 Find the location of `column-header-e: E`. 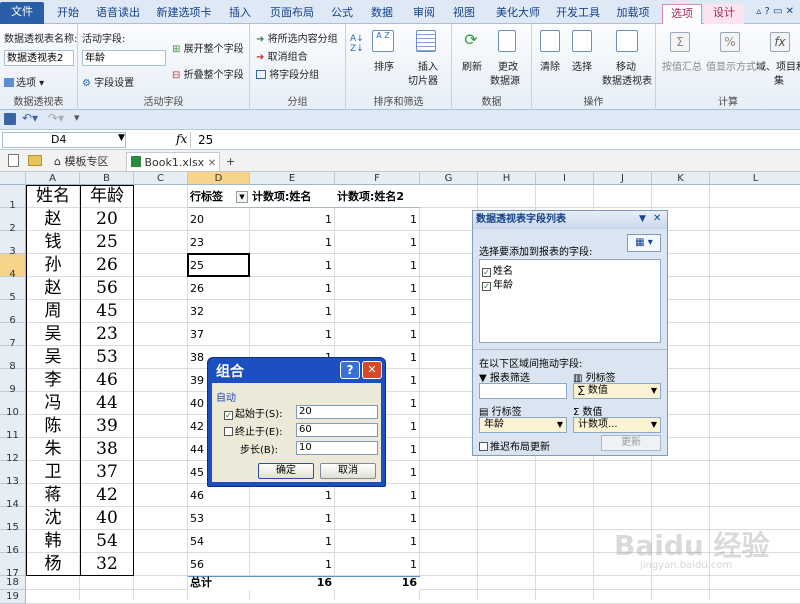

column-header-e: E is located at coordinates (292, 178).